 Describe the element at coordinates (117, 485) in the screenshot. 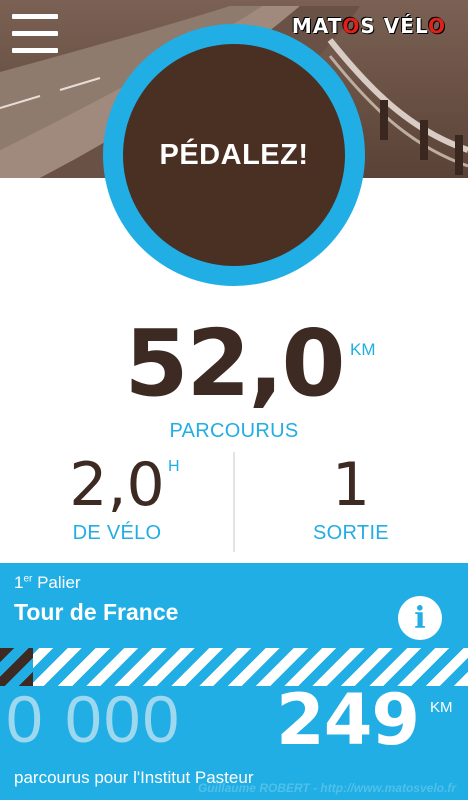

I see `hours-value: 2,0` at that location.